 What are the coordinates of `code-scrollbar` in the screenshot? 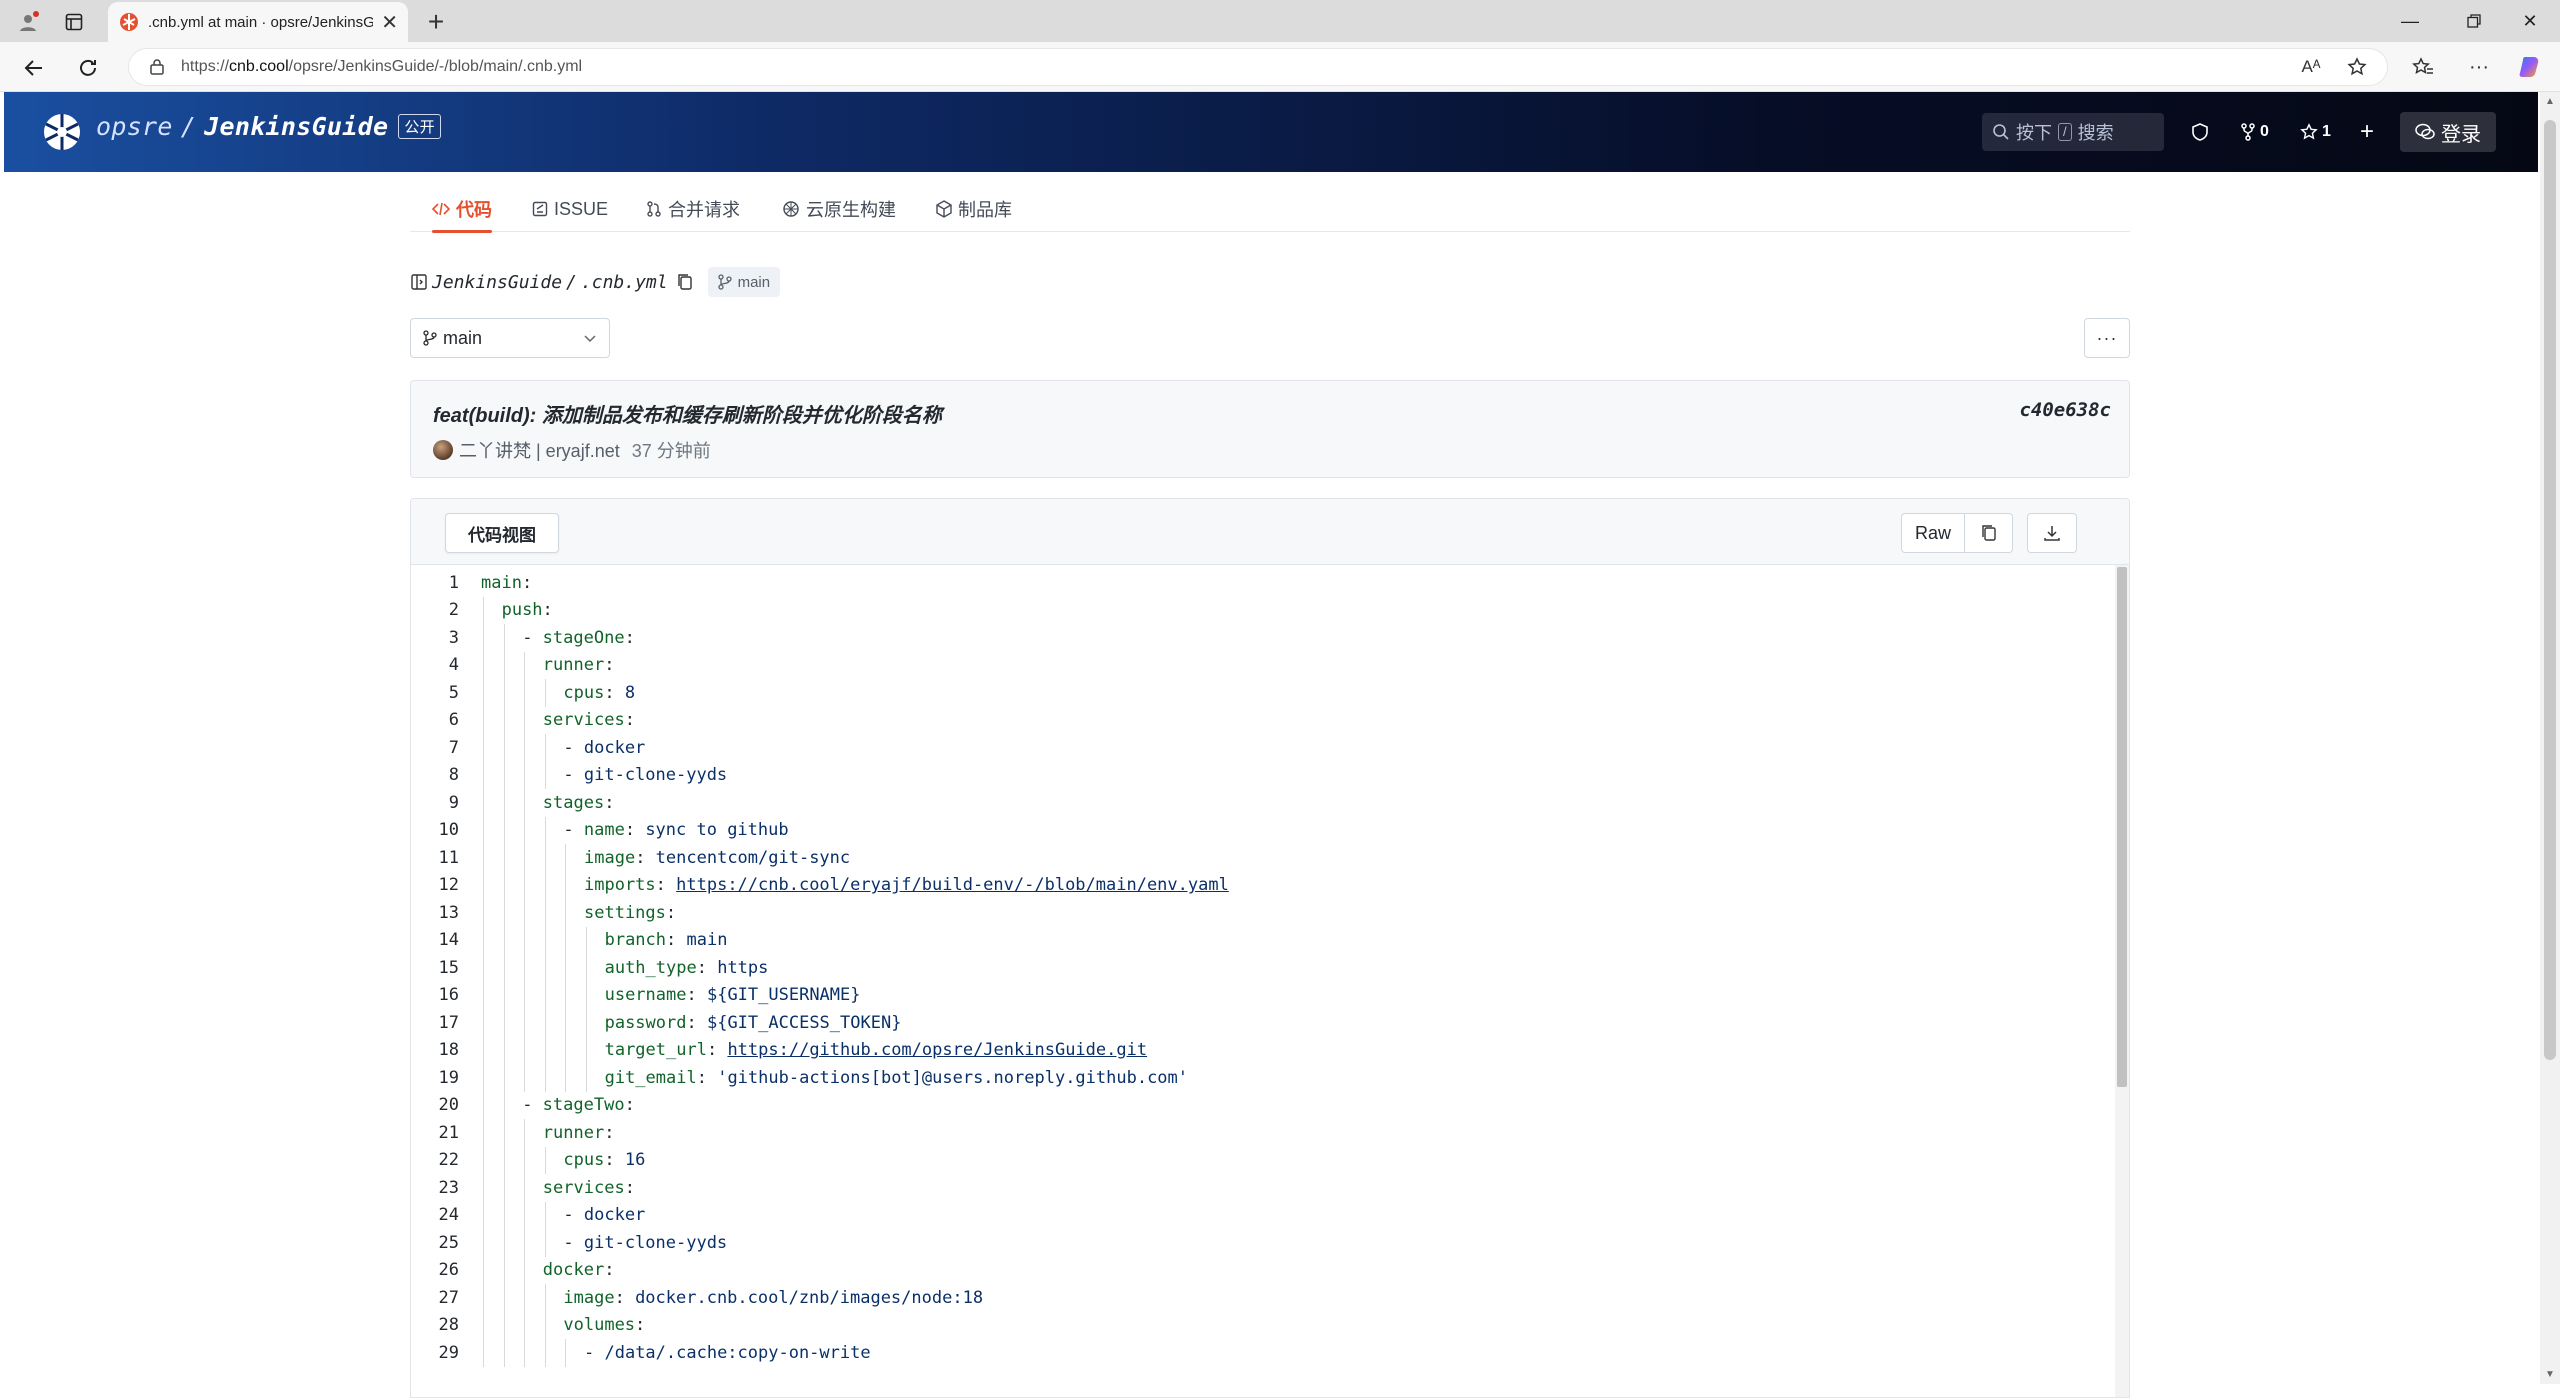 It's located at (2122, 981).